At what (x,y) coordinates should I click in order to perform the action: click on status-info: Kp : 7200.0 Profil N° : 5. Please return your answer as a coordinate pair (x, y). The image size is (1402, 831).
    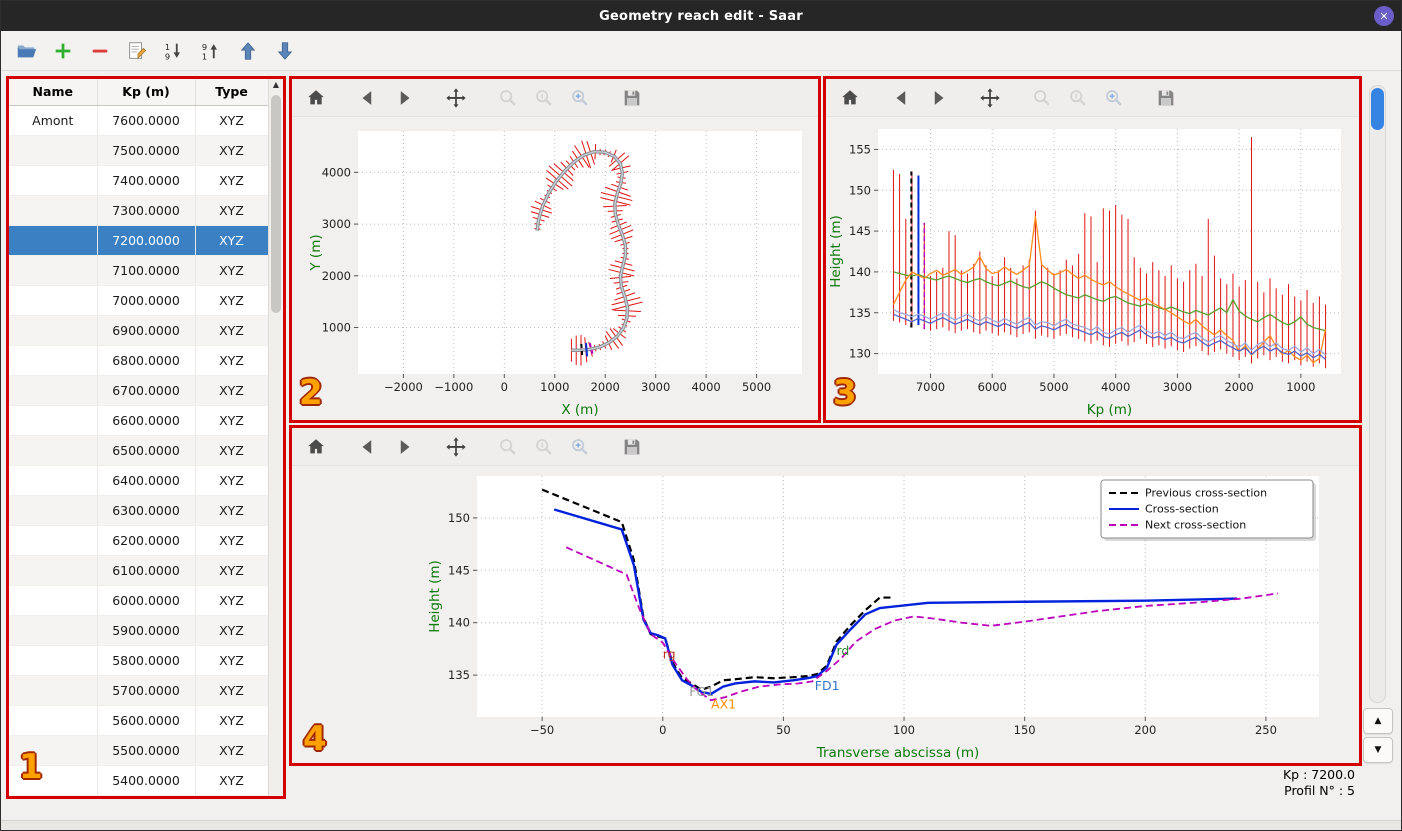
    Looking at the image, I should click on (1319, 783).